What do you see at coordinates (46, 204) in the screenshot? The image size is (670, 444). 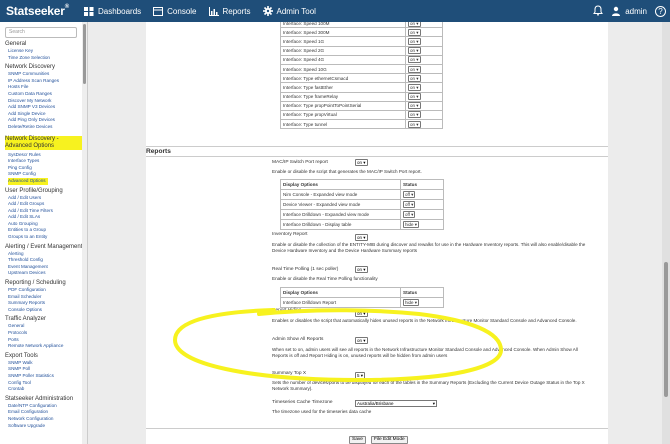 I see `sidebar-item: Add / Edit Groups` at bounding box center [46, 204].